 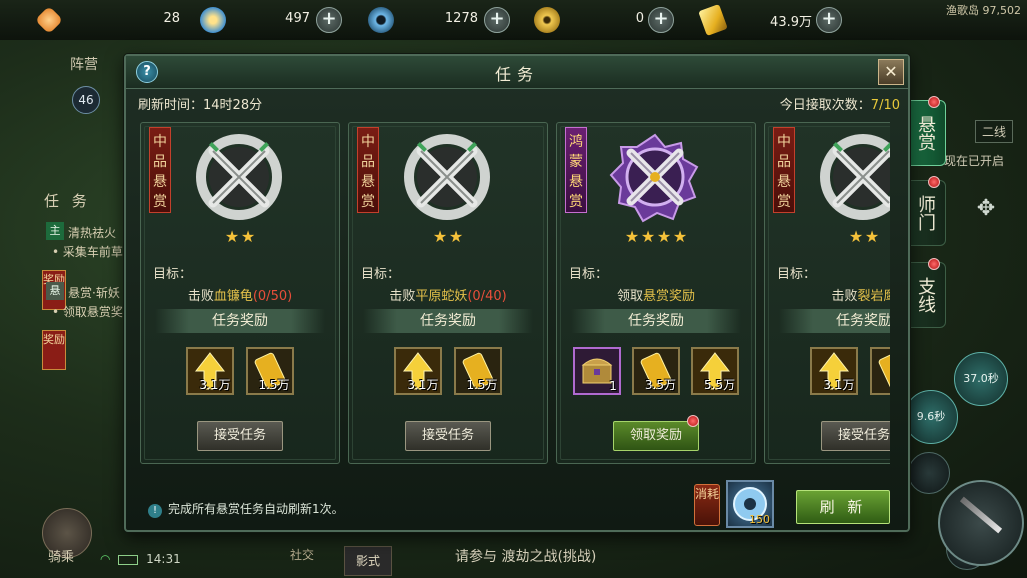 What do you see at coordinates (105, 559) in the screenshot?
I see `wifi-icon: ◠` at bounding box center [105, 559].